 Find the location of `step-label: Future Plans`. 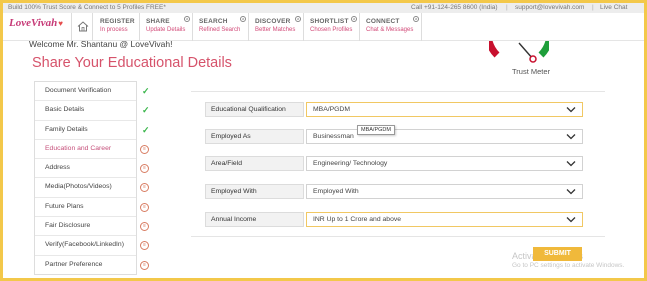

step-label: Future Plans is located at coordinates (64, 206).